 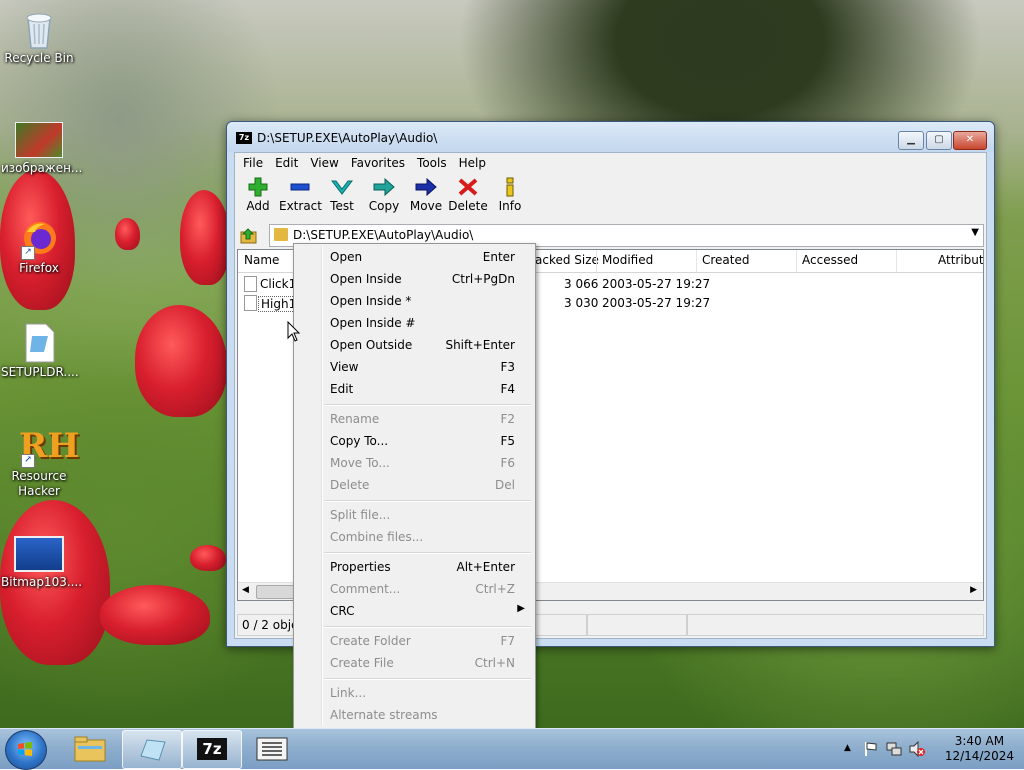 I want to click on show-hidden-icons-icon: ▲, so click(x=847, y=748).